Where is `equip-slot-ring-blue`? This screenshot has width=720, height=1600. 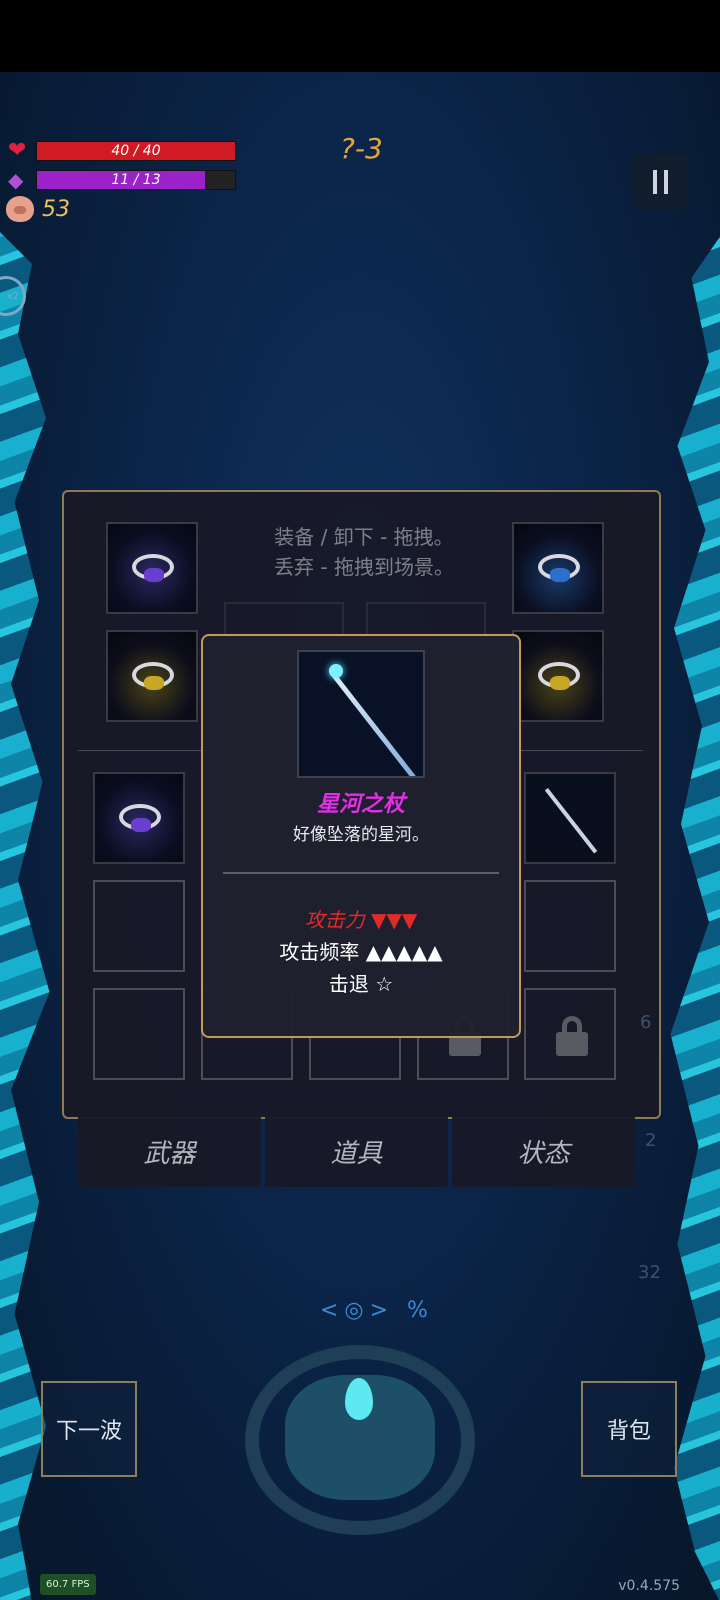 equip-slot-ring-blue is located at coordinates (558, 568).